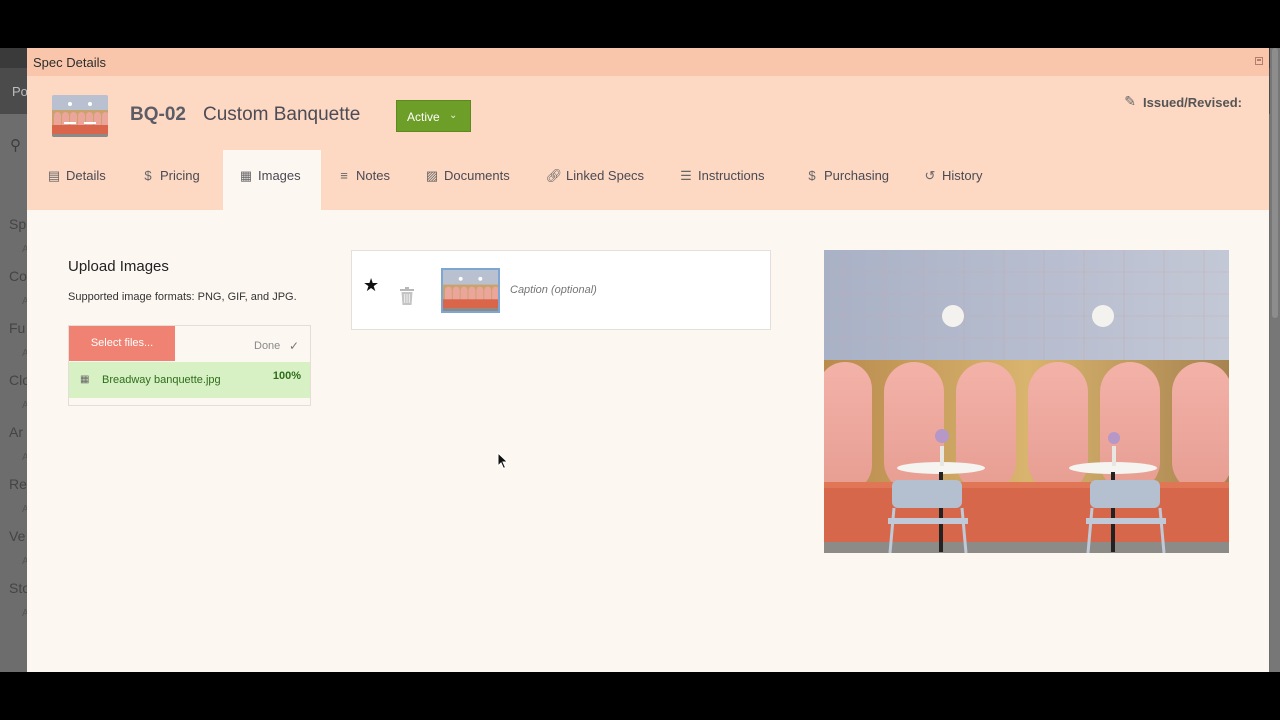  Describe the element at coordinates (470, 290) in the screenshot. I see `image-thumbnail` at that location.